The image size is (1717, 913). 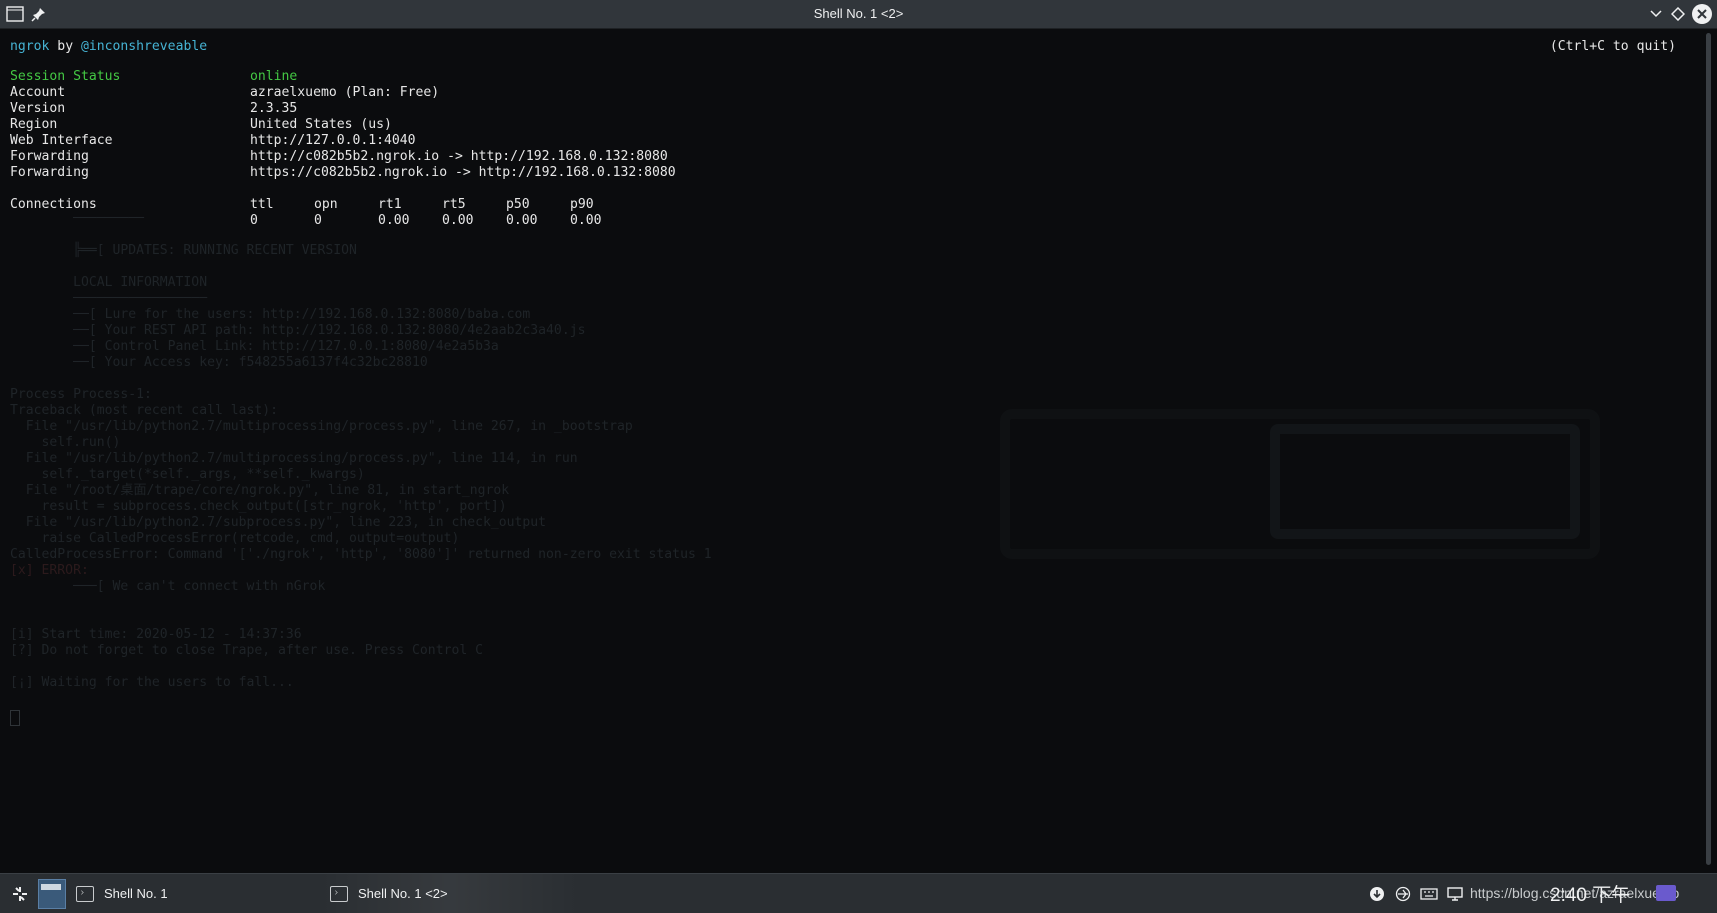 What do you see at coordinates (77, 218) in the screenshot?
I see `residue-line: ─────────` at bounding box center [77, 218].